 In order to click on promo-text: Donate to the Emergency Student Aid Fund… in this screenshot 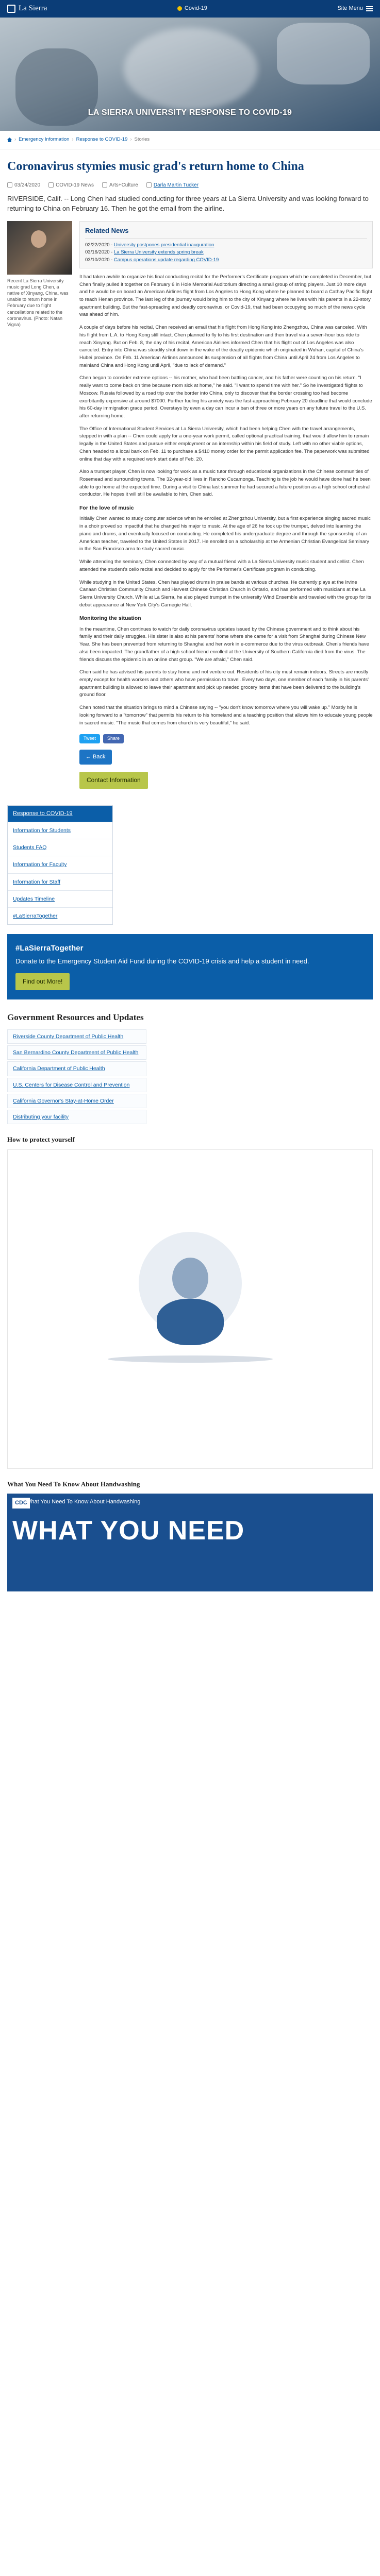, I will do `click(162, 961)`.